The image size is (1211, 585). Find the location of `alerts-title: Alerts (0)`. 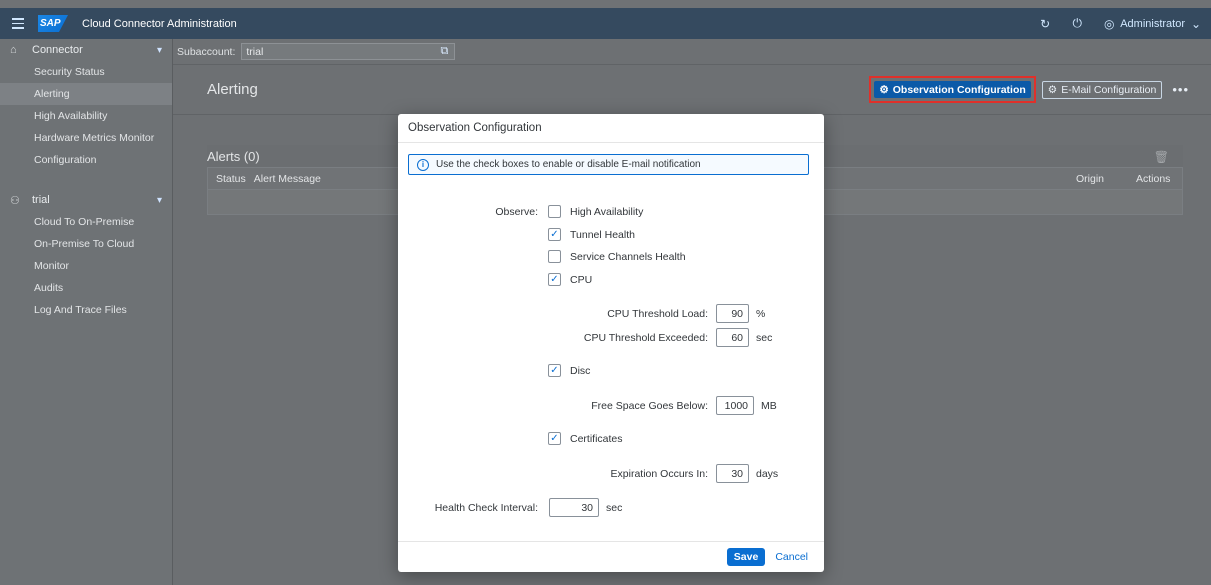

alerts-title: Alerts (0) is located at coordinates (233, 156).